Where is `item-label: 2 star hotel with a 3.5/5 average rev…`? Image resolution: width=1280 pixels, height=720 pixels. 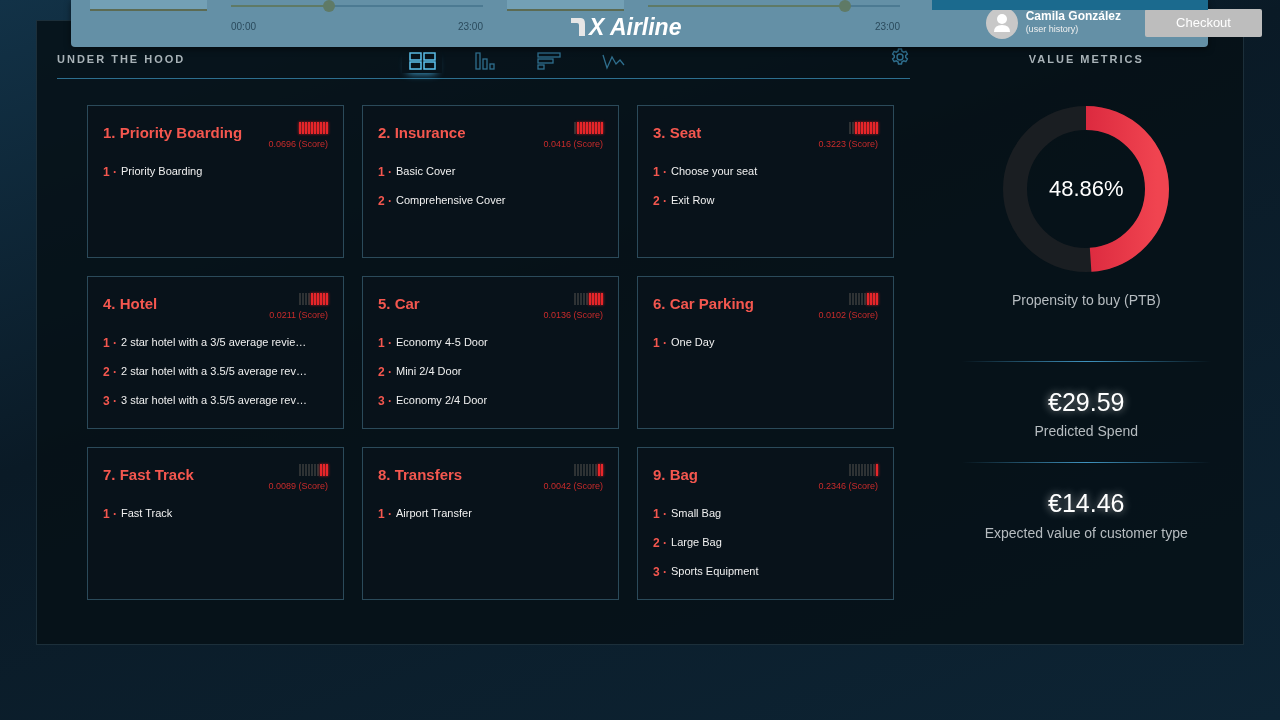 item-label: 2 star hotel with a 3.5/5 average rev… is located at coordinates (214, 371).